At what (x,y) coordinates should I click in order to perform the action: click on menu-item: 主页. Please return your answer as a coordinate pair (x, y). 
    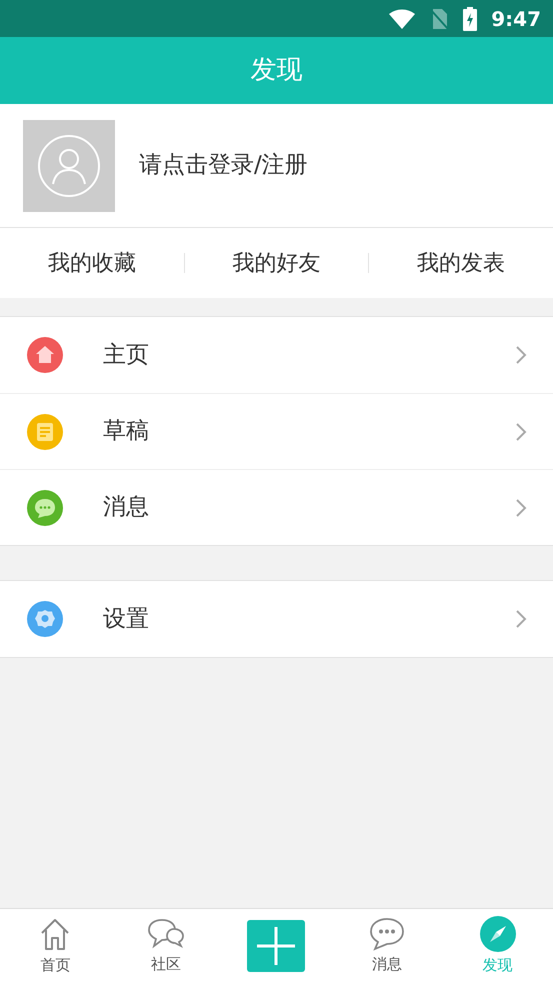
    Looking at the image, I should click on (276, 355).